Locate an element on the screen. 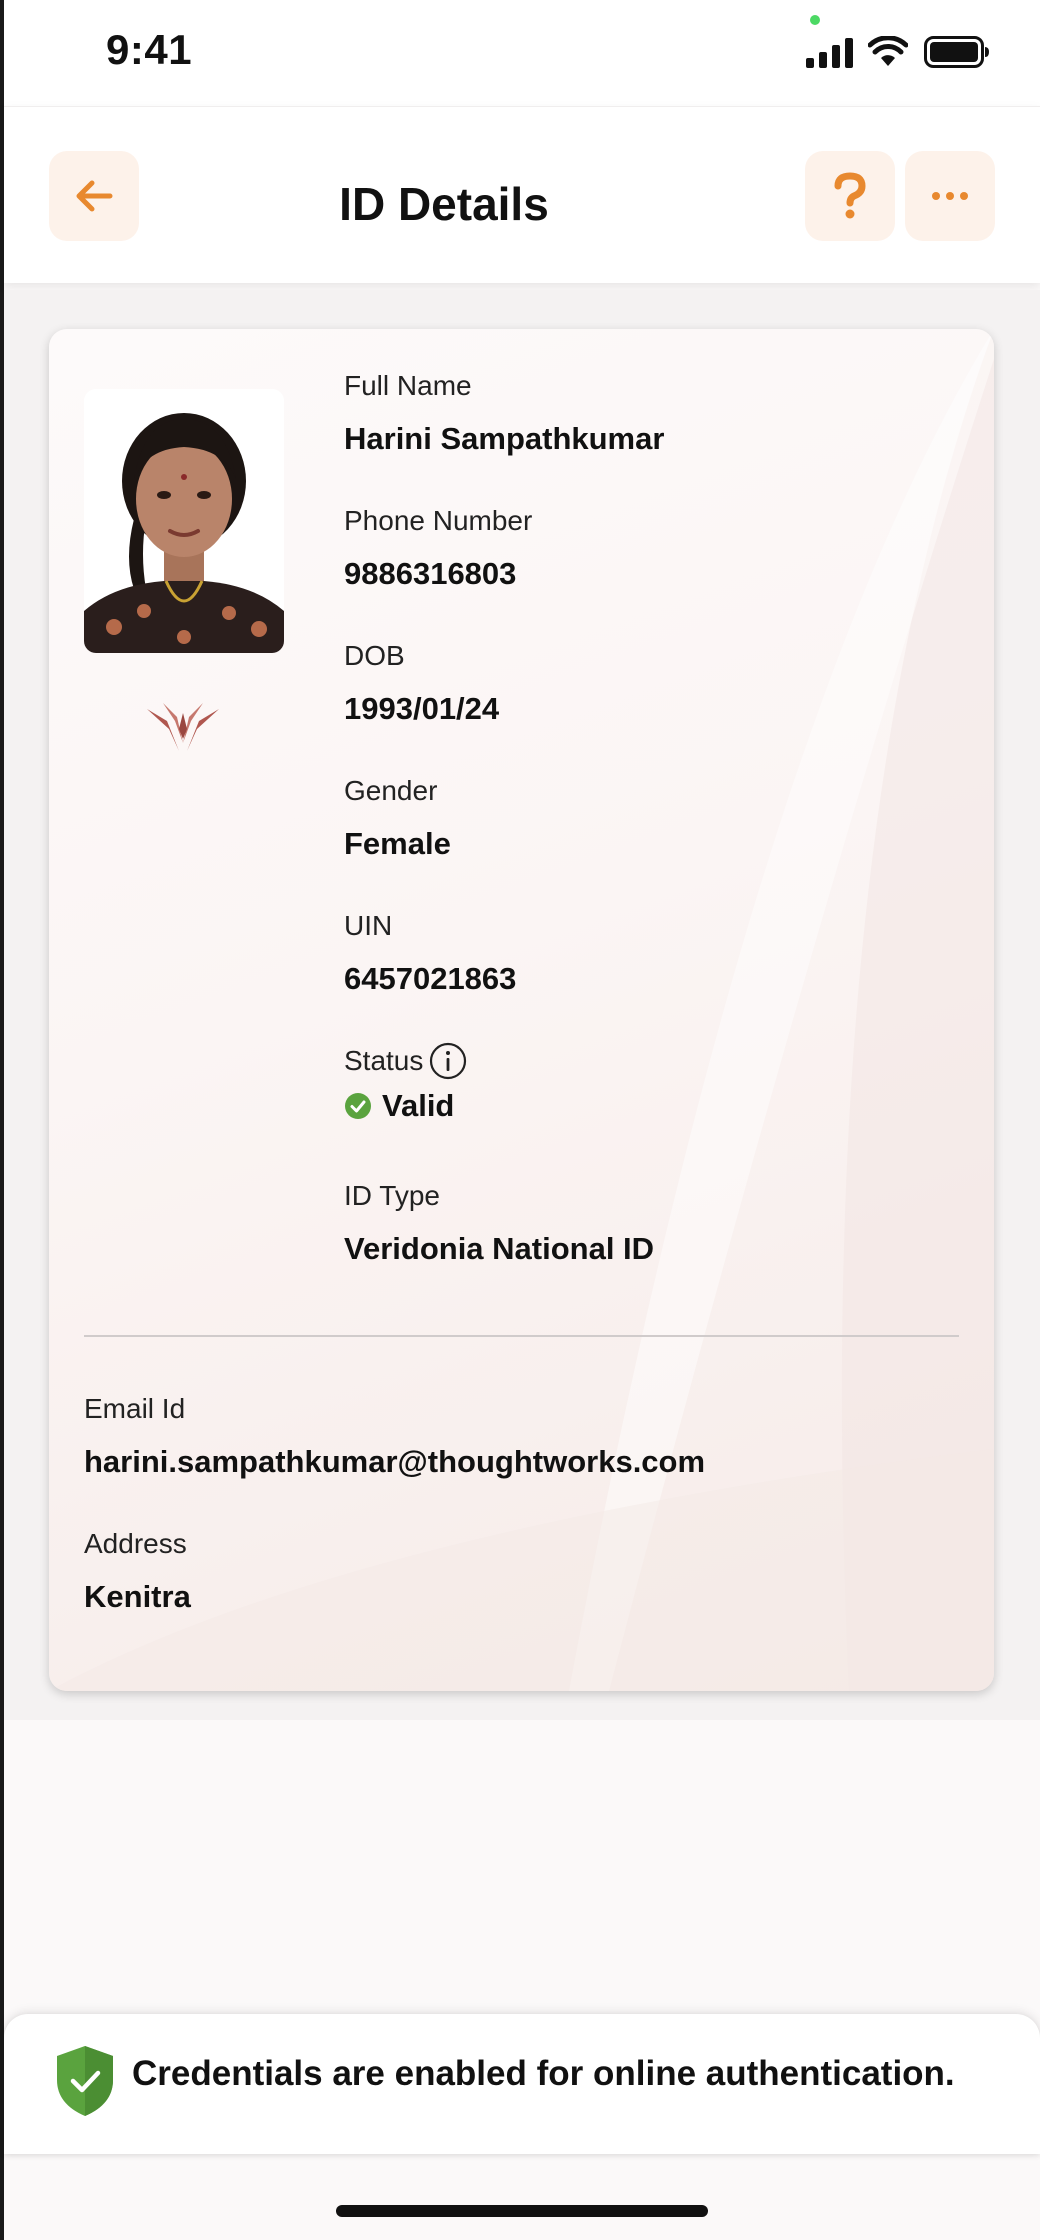 This screenshot has height=2240, width=1040. field-label: UIN is located at coordinates (368, 925).